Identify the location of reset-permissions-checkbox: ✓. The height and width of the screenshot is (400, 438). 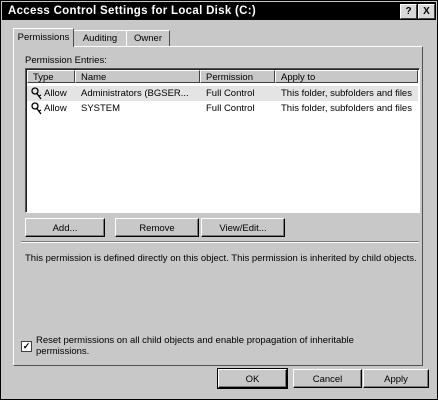
(26, 346).